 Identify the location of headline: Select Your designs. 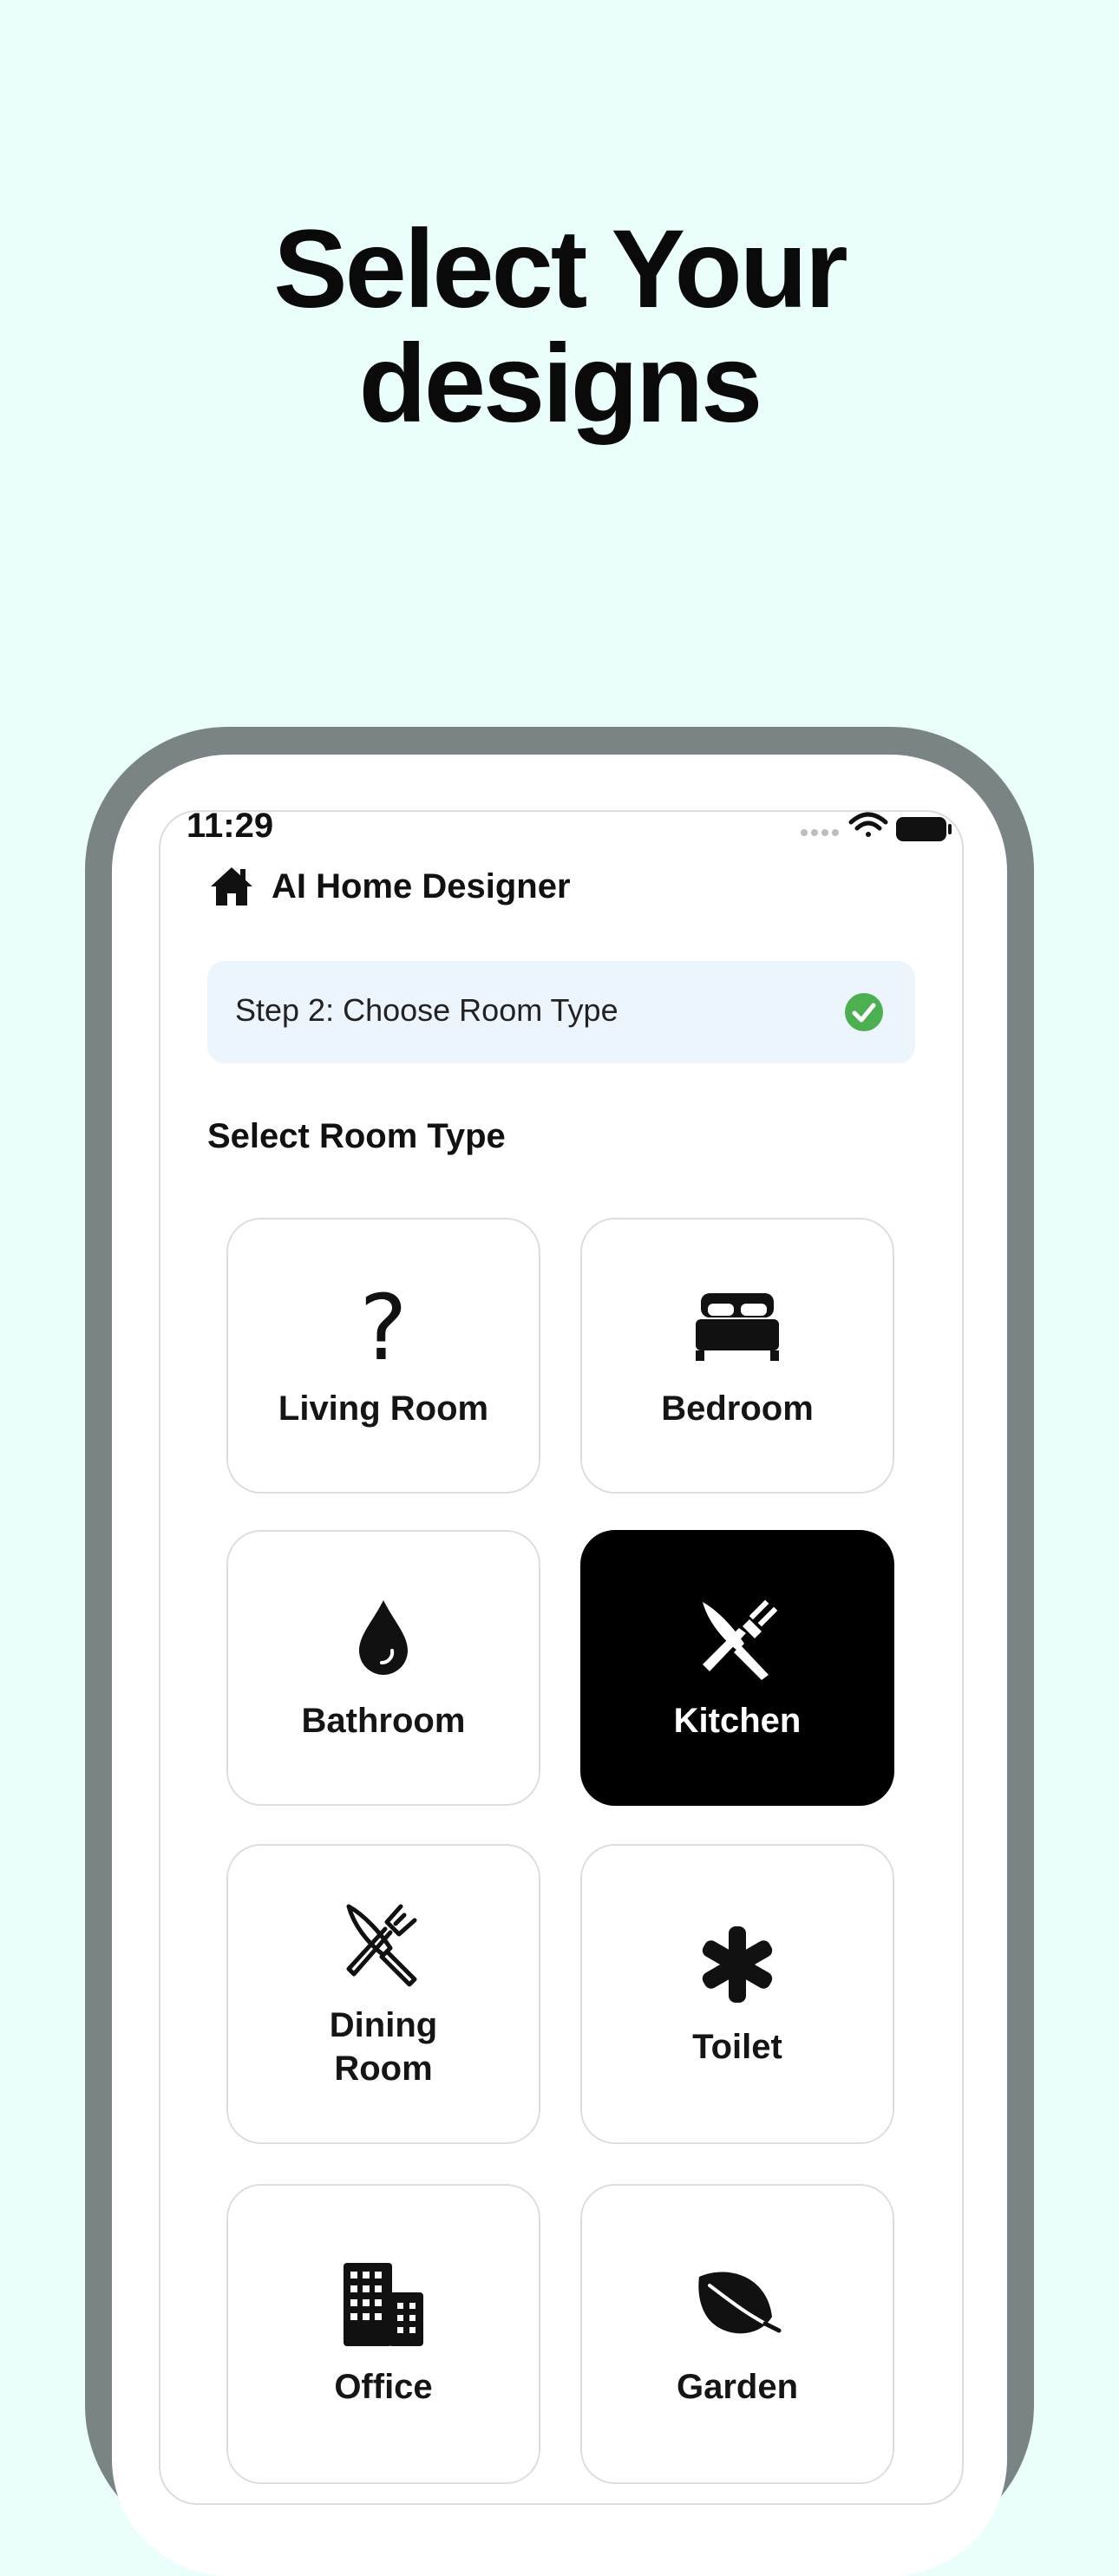
(560, 326).